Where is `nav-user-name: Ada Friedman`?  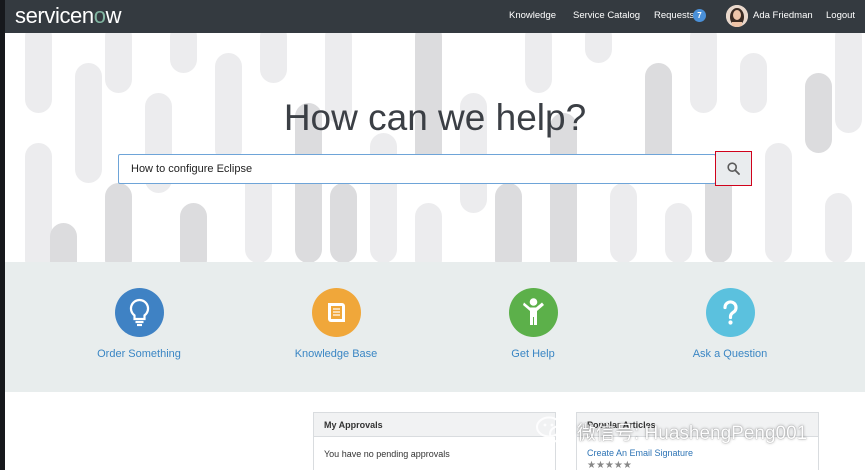
nav-user-name: Ada Friedman is located at coordinates (783, 15).